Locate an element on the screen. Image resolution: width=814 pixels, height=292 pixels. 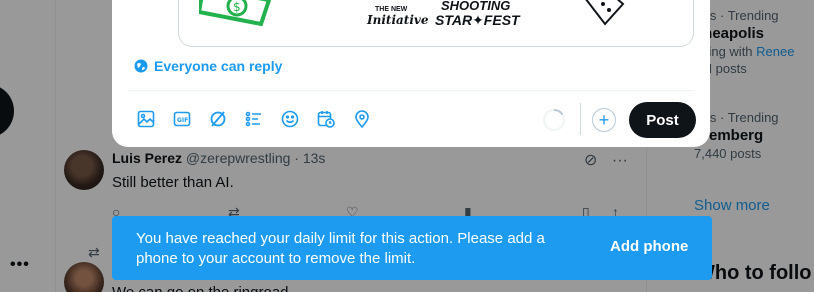
add-phone-button: Add phone is located at coordinates (649, 246).